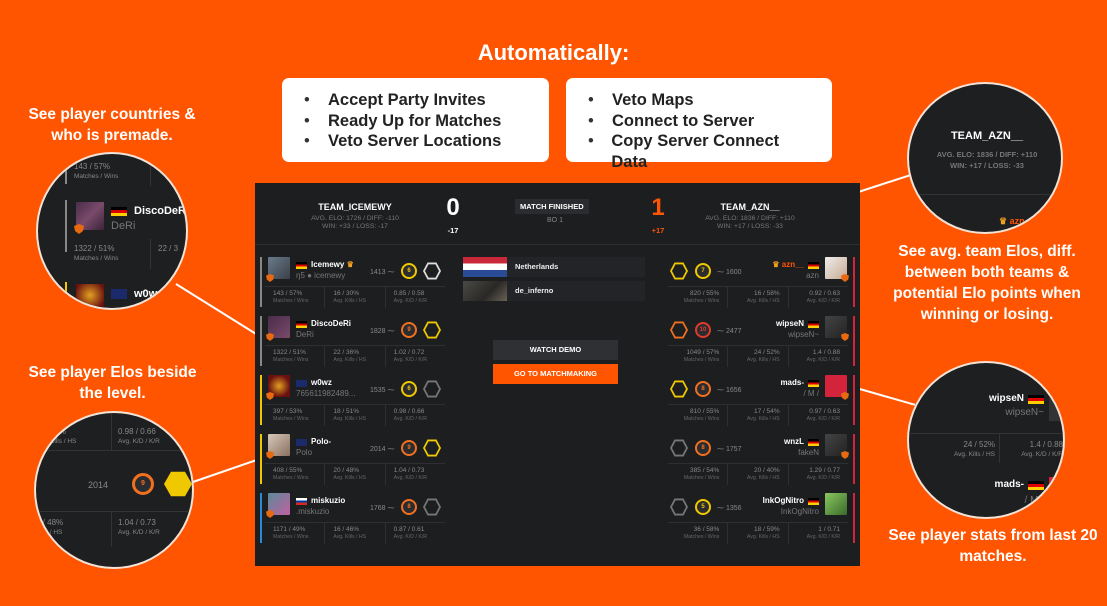 This screenshot has height=606, width=1107. What do you see at coordinates (555, 220) in the screenshot?
I see `match-format: BO 1` at bounding box center [555, 220].